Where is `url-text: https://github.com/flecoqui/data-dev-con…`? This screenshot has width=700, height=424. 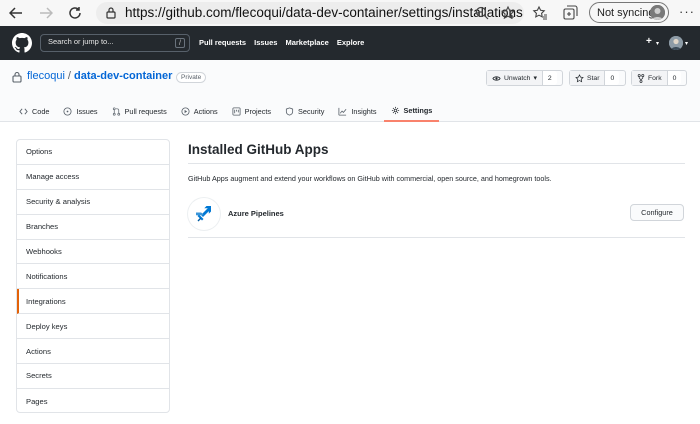
url-text: https://github.com/flecoqui/data-dev-con… is located at coordinates (324, 12).